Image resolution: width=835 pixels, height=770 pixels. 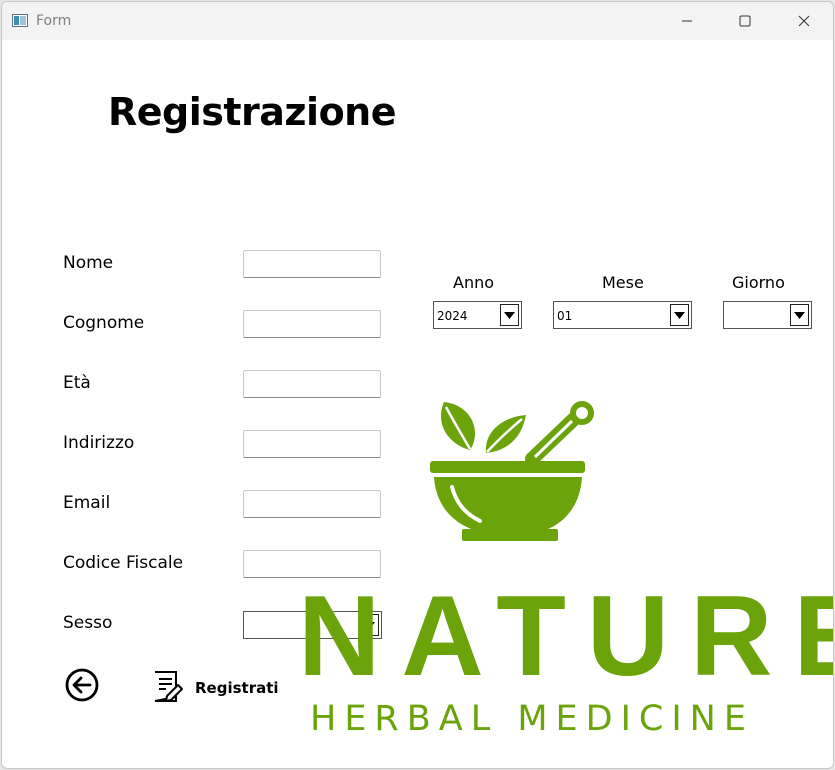 I want to click on anno-selected-value: 2024, so click(x=452, y=316).